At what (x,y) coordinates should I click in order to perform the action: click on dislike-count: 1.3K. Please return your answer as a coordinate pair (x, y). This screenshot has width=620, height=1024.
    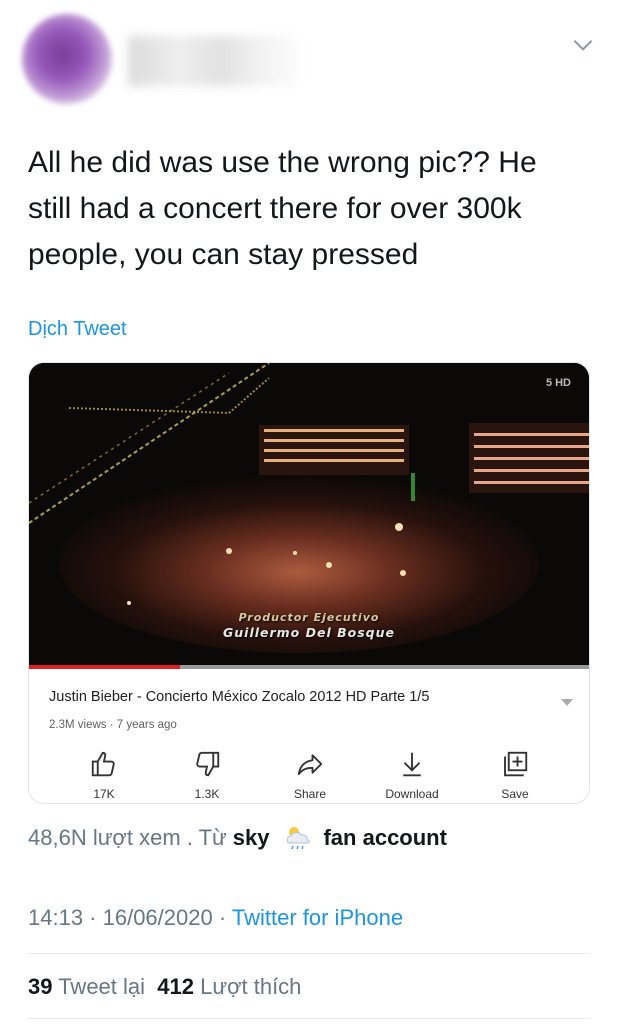
    Looking at the image, I should click on (207, 794).